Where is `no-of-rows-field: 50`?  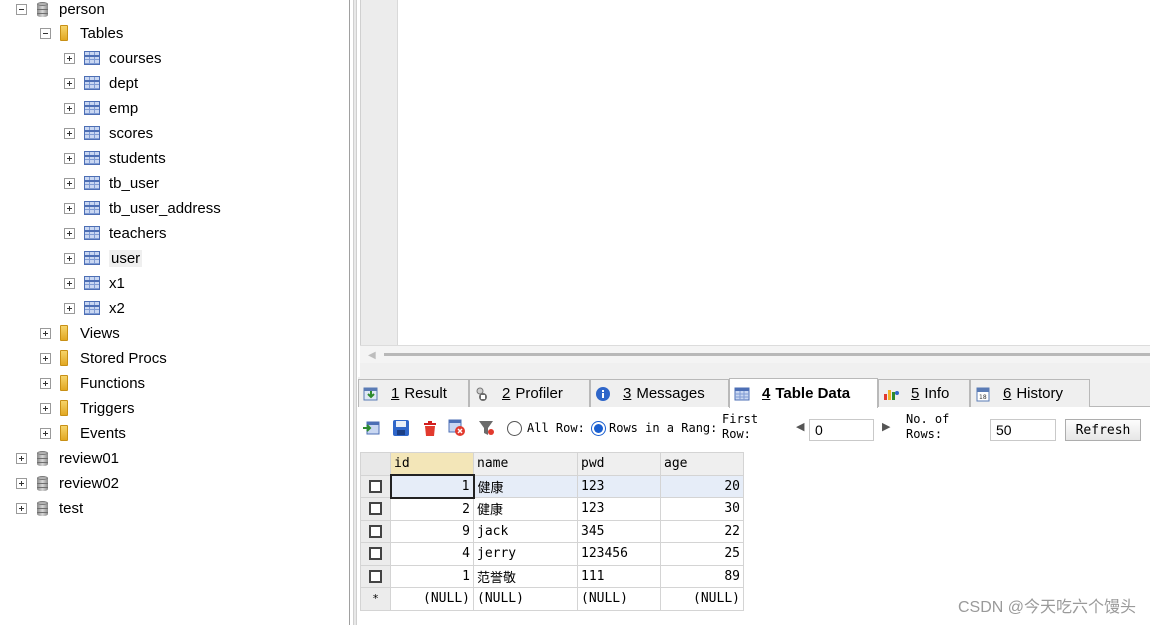 no-of-rows-field: 50 is located at coordinates (1023, 430).